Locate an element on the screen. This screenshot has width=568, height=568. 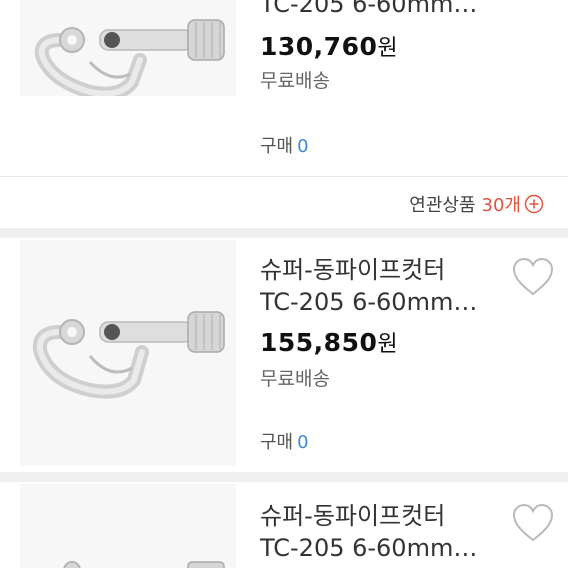
product-price: 130,760원 is located at coordinates (329, 46).